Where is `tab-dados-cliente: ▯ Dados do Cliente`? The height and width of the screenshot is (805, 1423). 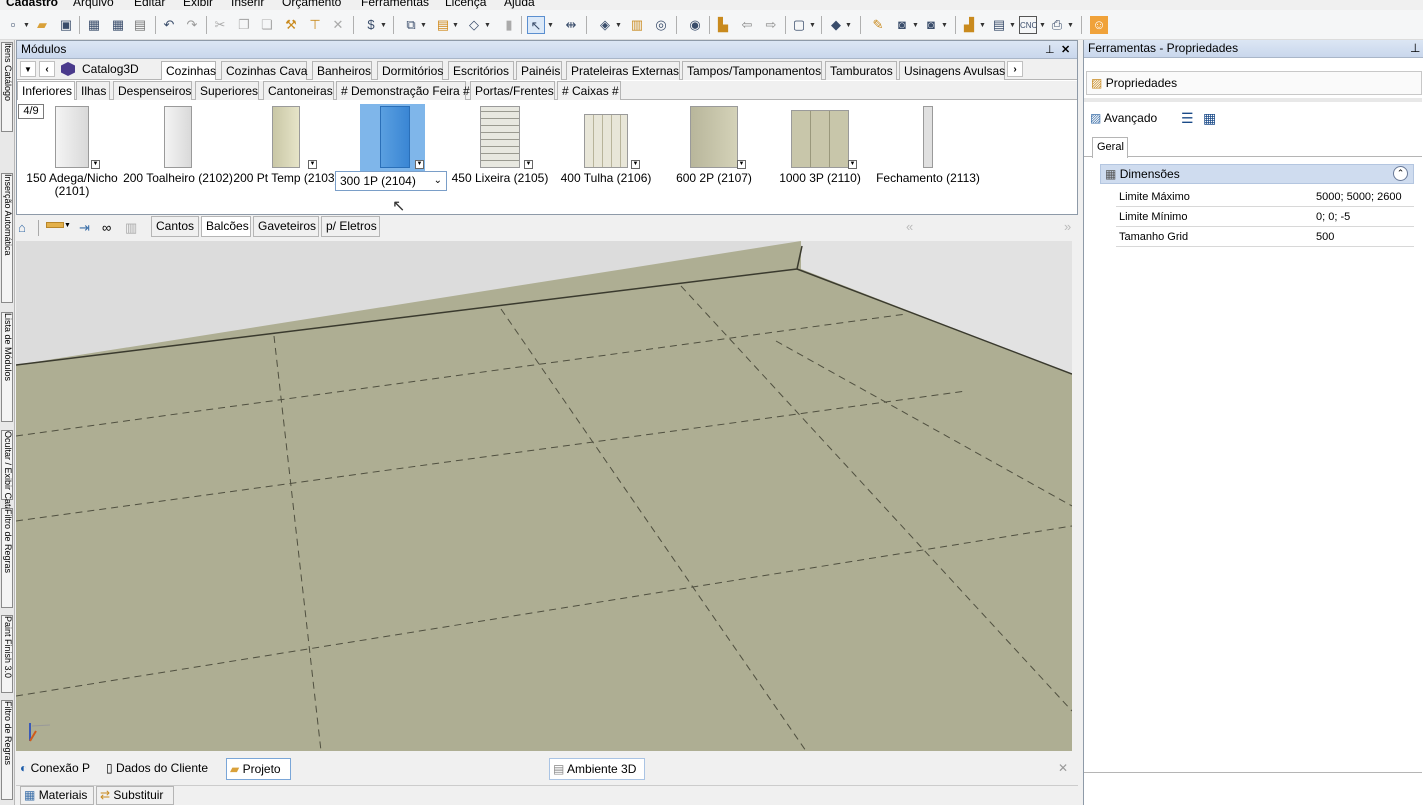 tab-dados-cliente: ▯ Dados do Cliente is located at coordinates (163, 769).